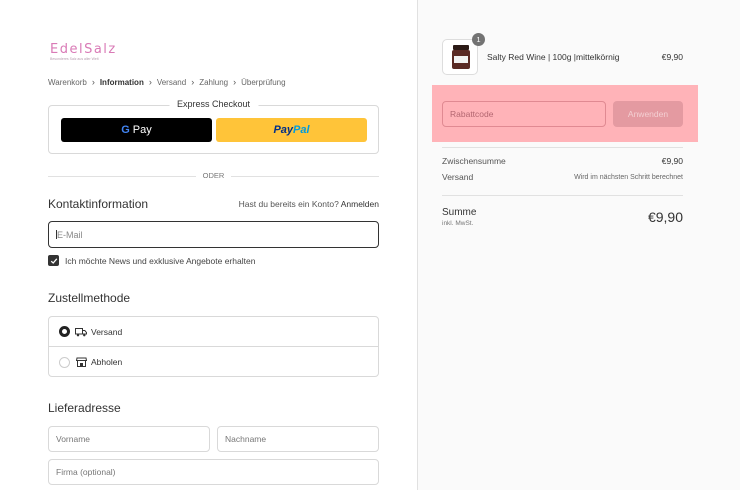 The width and height of the screenshot is (740, 490). Describe the element at coordinates (70, 234) in the screenshot. I see `email-placeholder: E-Mail` at that location.